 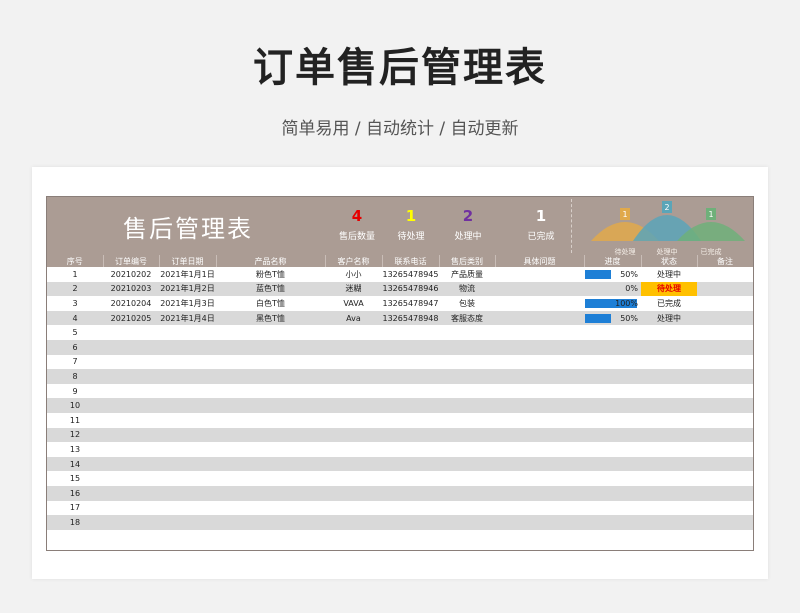 What do you see at coordinates (75, 289) in the screenshot?
I see `no-cell: 2` at bounding box center [75, 289].